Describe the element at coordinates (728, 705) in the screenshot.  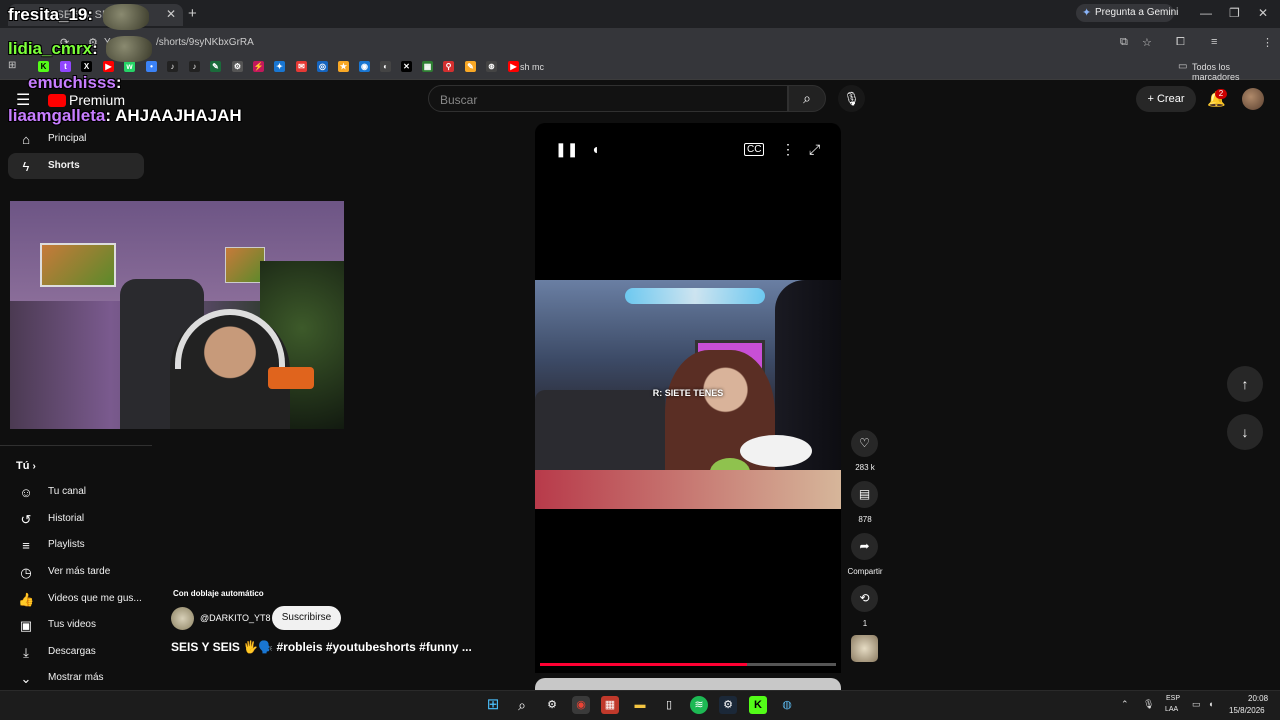
I see `steam-app-icon: ⚙` at that location.